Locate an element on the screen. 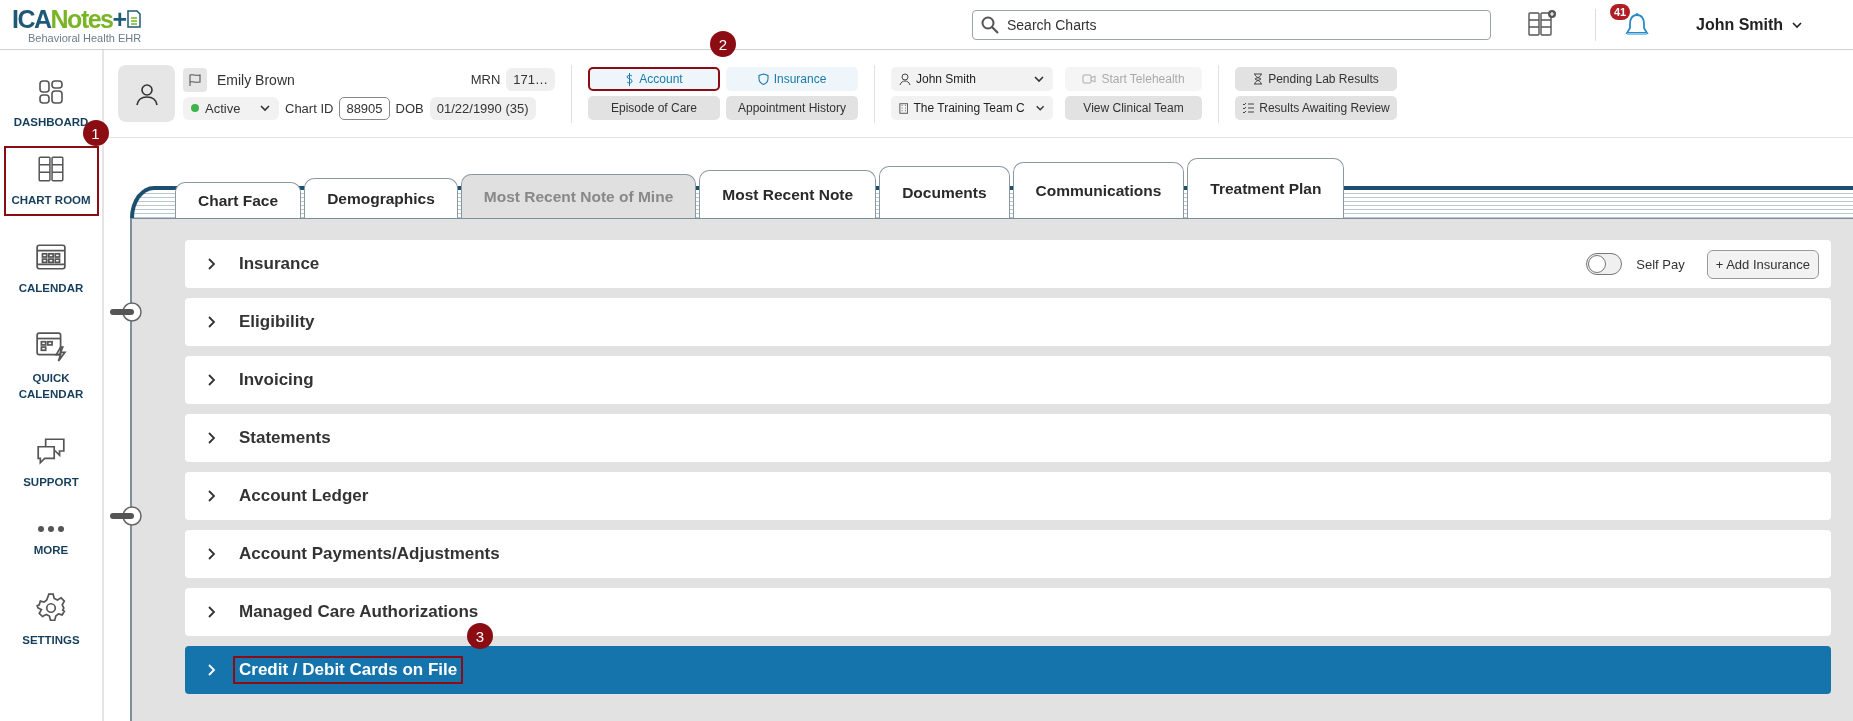 This screenshot has width=1853, height=721. section-title: Credit / Debit Cards on File is located at coordinates (348, 670).